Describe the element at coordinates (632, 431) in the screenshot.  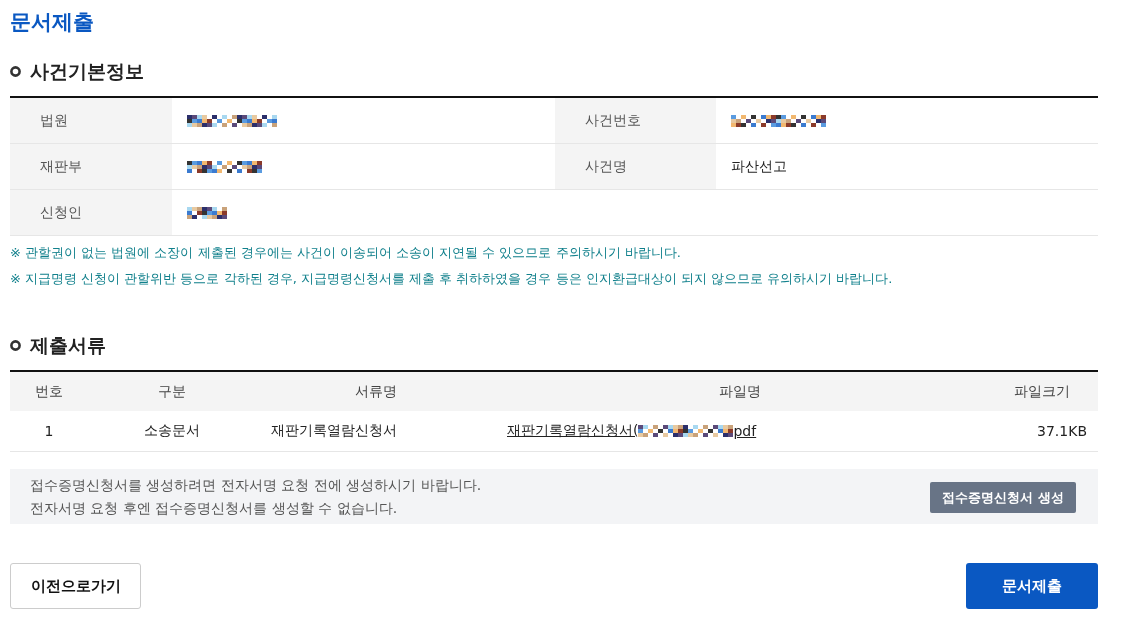
I see `file-link: 재판기록열람신청서( pdf` at that location.